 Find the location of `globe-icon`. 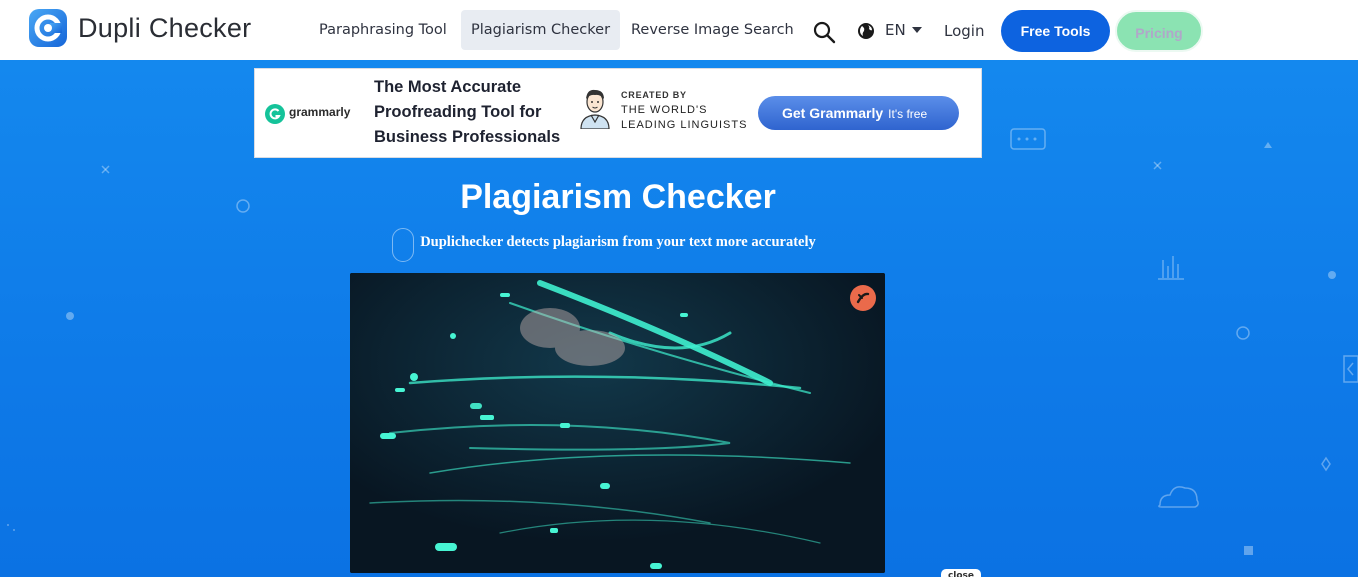

globe-icon is located at coordinates (866, 31).